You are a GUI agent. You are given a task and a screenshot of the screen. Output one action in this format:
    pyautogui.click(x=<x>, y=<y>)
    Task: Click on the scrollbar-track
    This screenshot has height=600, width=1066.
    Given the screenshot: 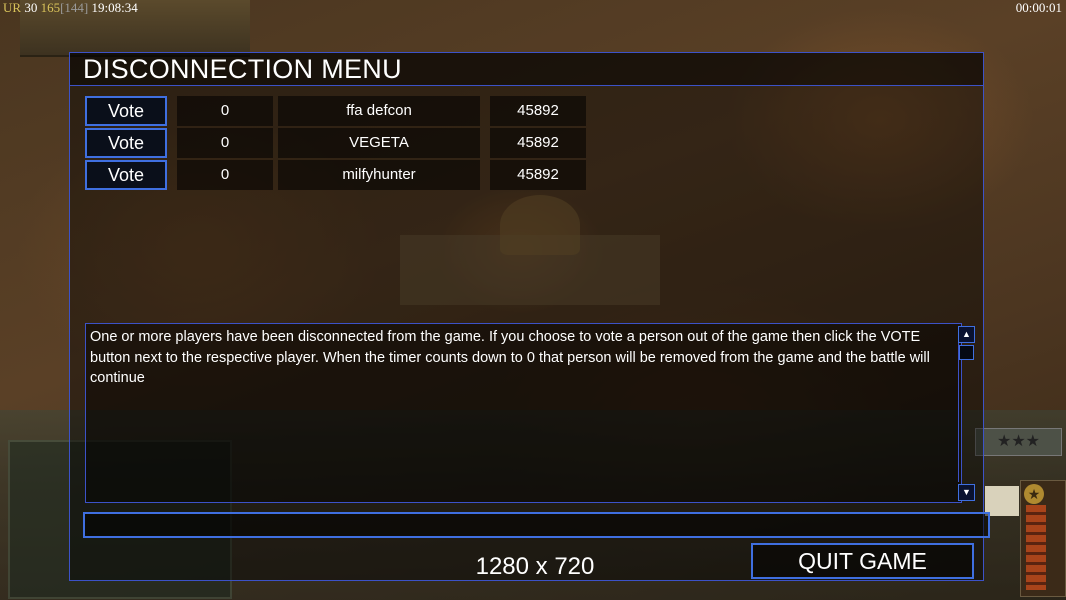 What is the action you would take?
    pyautogui.click(x=958, y=412)
    